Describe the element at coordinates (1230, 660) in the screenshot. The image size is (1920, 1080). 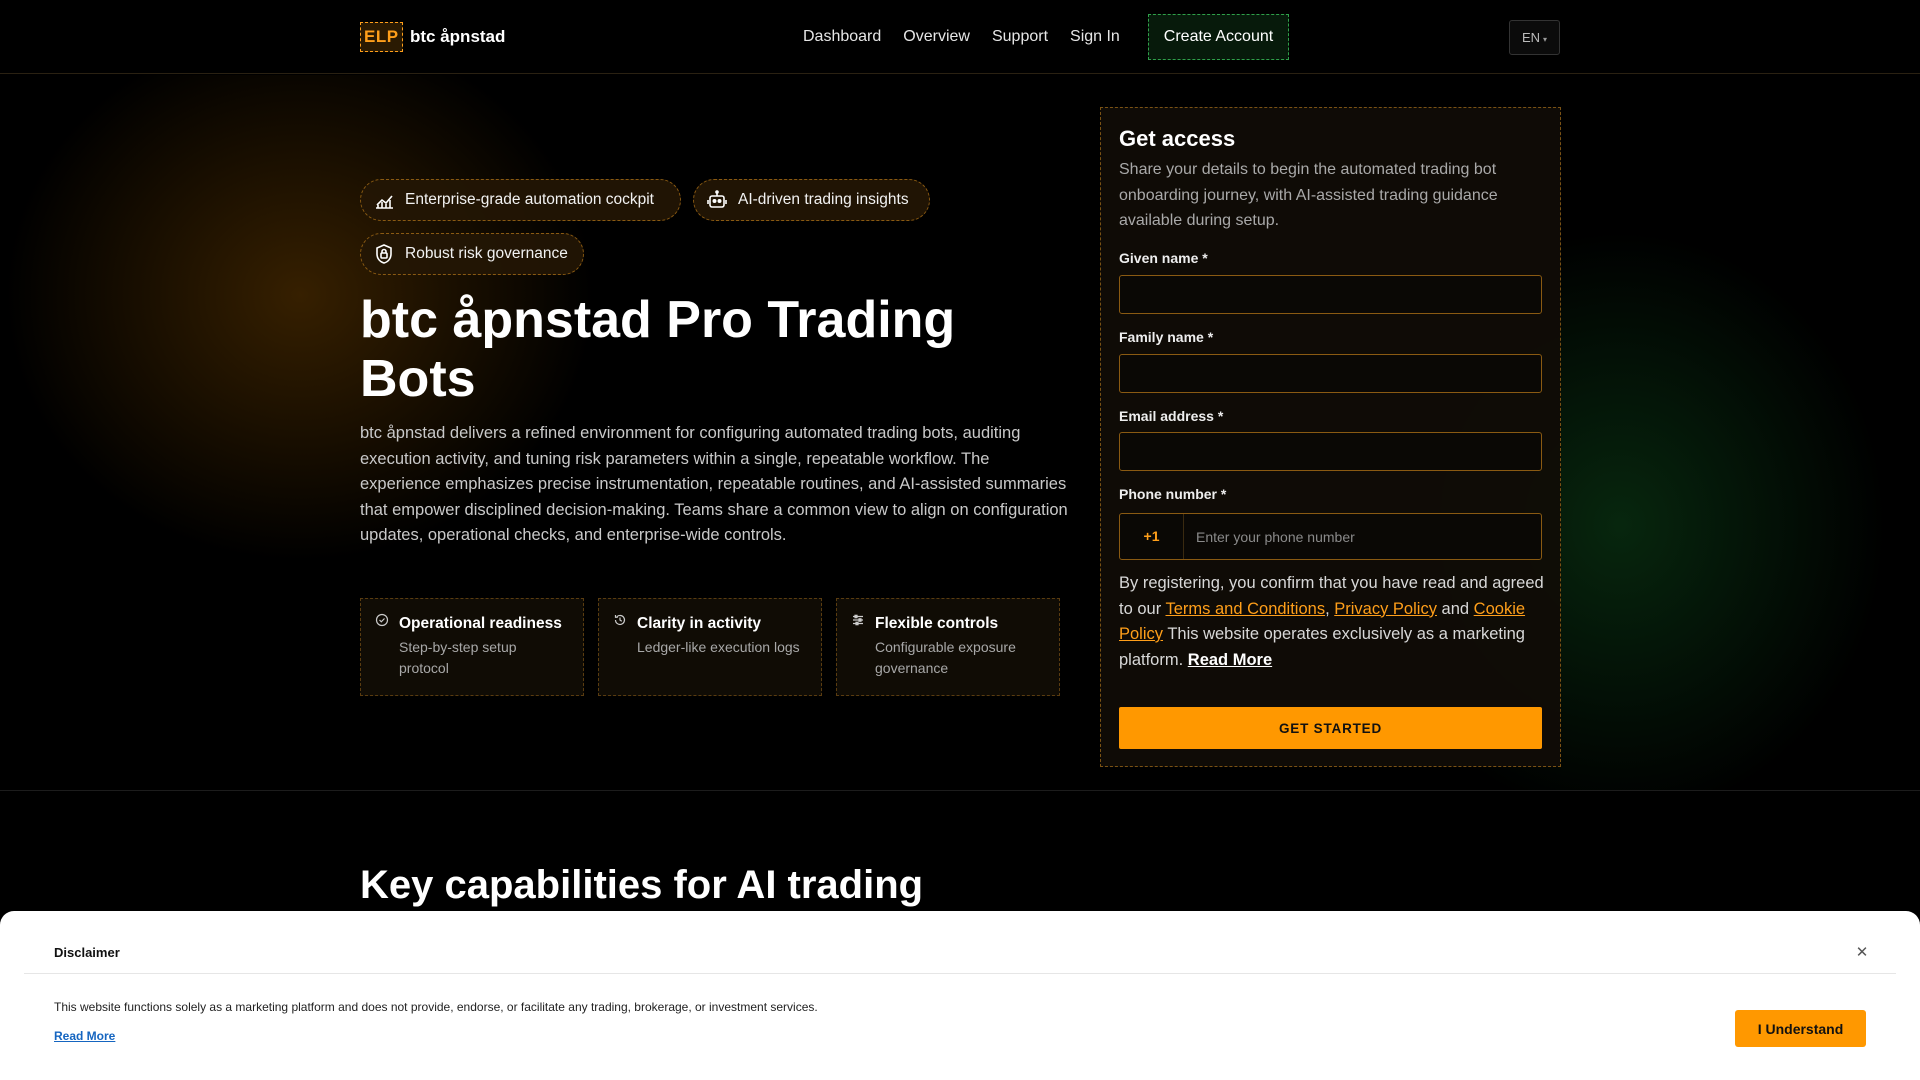
I see `read-more-link: Read More` at that location.